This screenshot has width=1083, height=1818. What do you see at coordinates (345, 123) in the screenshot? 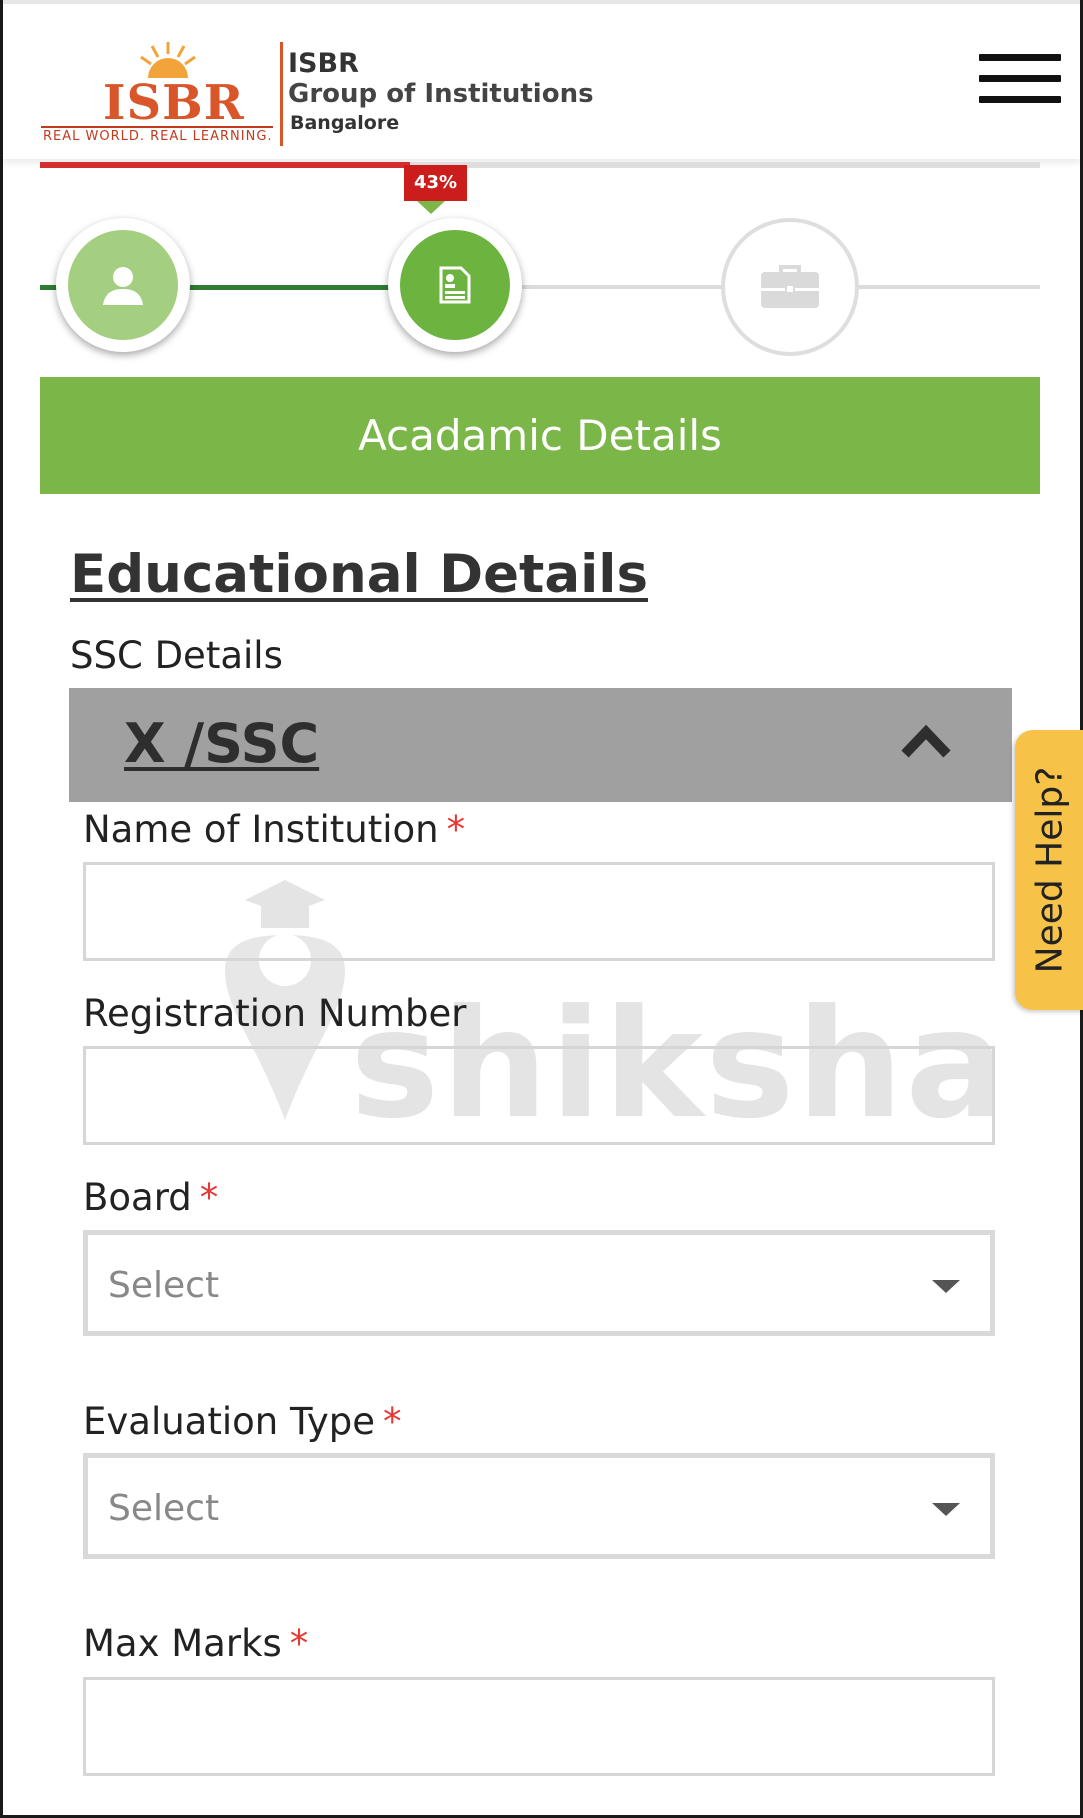
I see `brand-city: Bangalore` at bounding box center [345, 123].